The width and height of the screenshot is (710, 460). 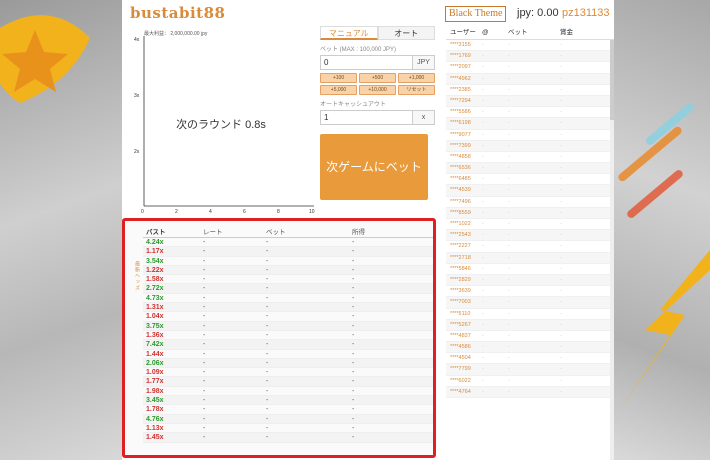 I want to click on chip-button: +5,000, so click(x=338, y=90).